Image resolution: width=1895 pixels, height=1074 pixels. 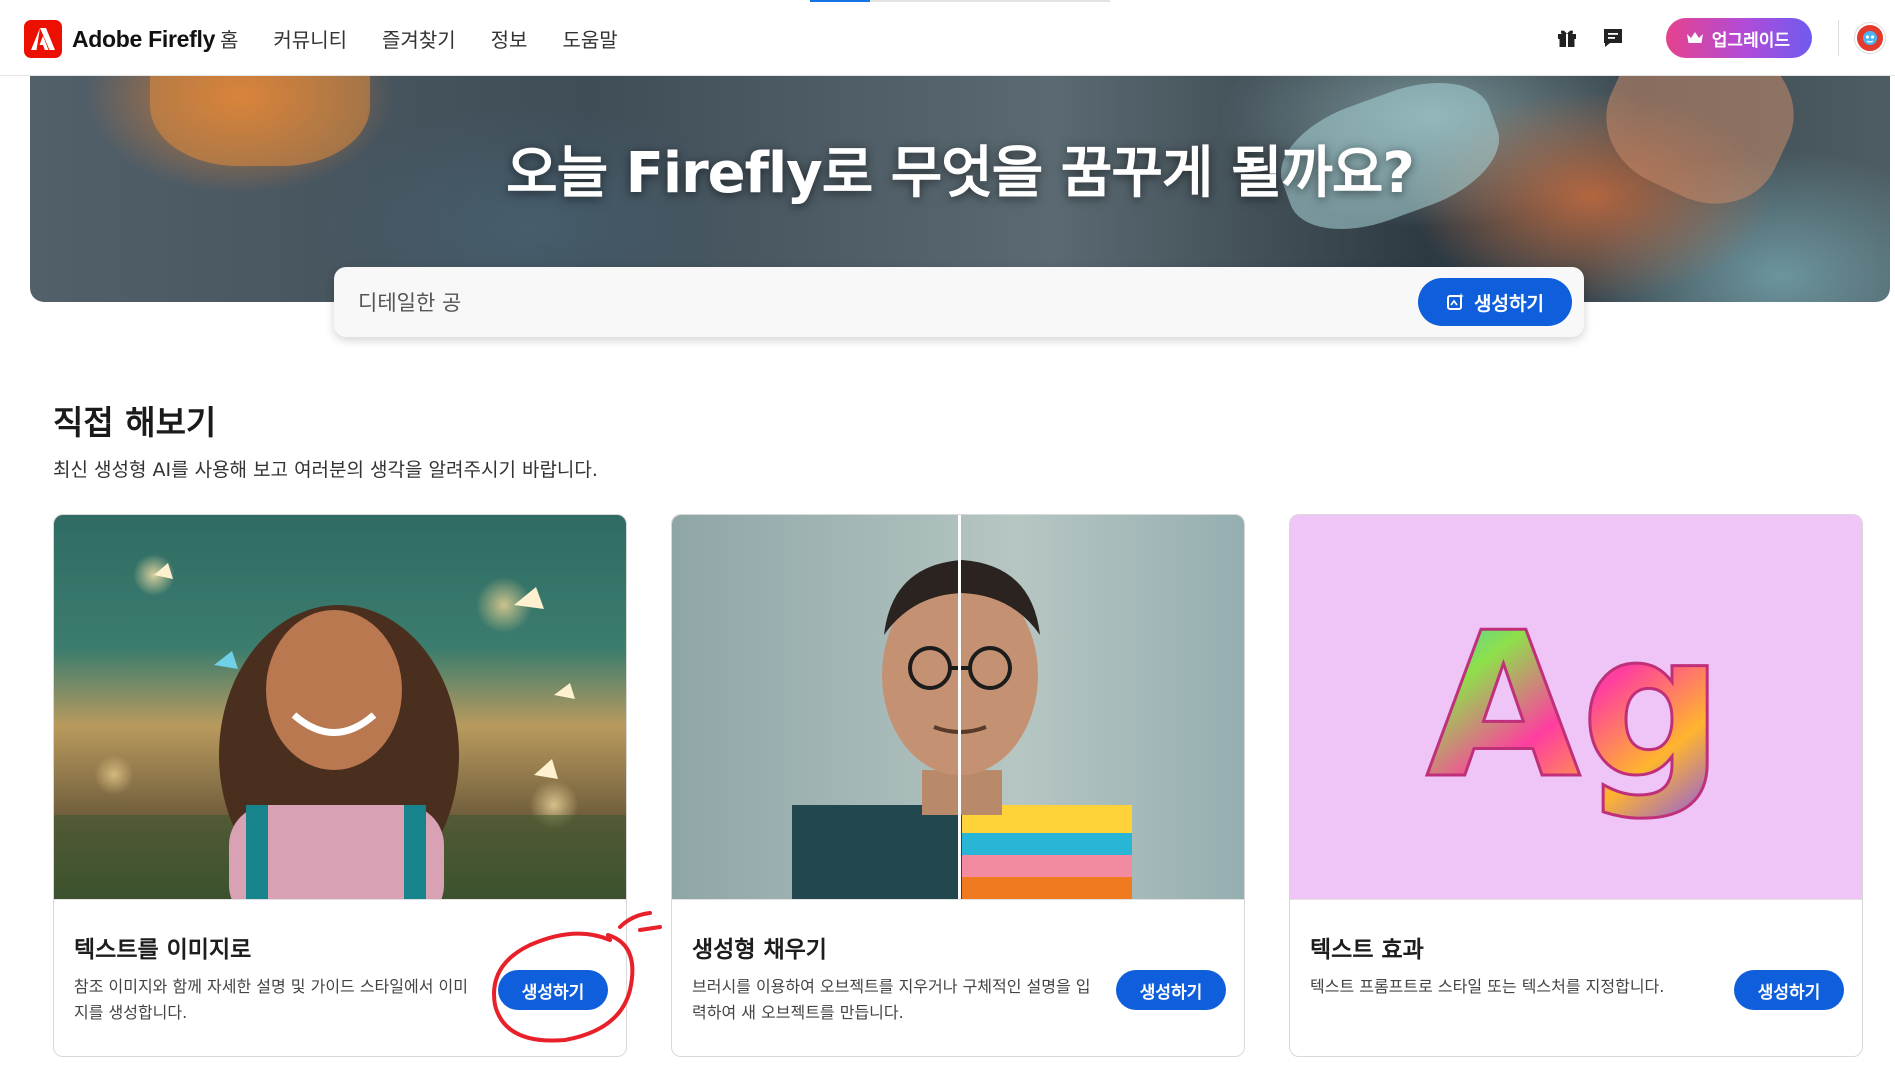 I want to click on card-description: 텍스트 프롬프트로 스타일 또는 텍스처를 지정합니다., so click(x=1487, y=986).